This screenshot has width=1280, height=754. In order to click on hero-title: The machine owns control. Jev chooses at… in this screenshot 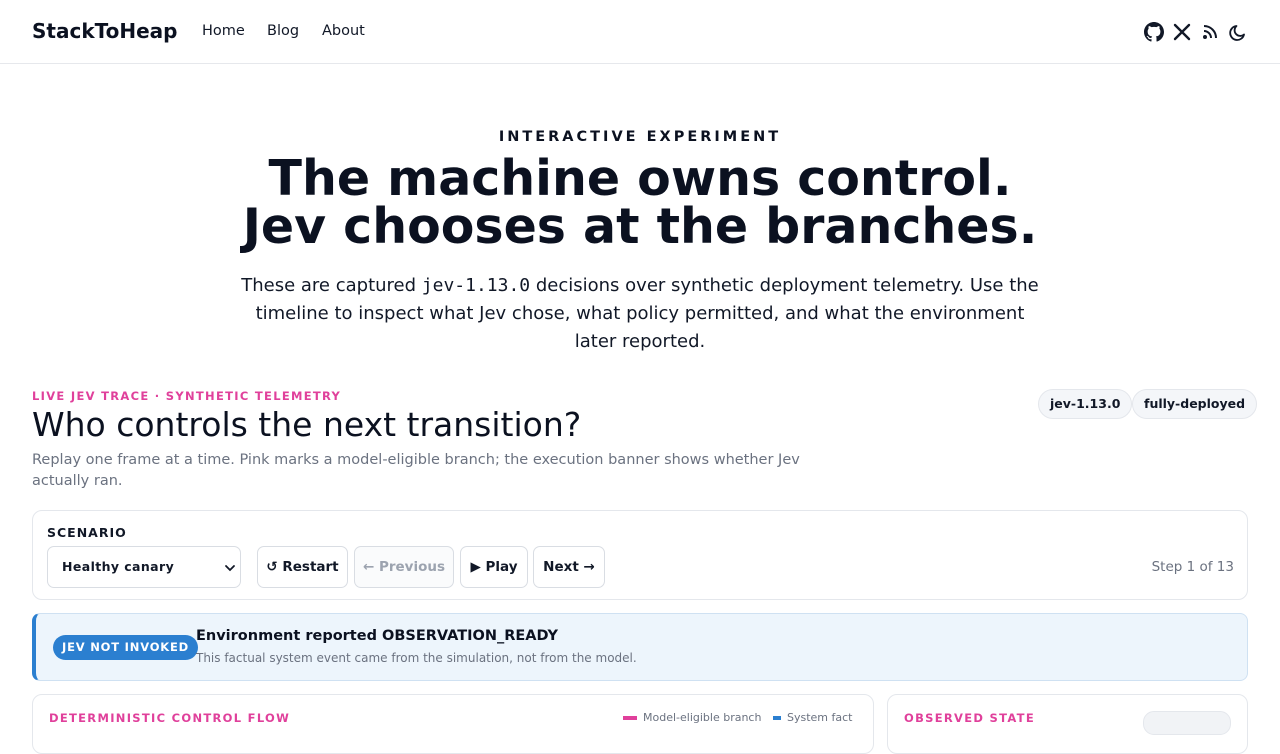, I will do `click(640, 202)`.